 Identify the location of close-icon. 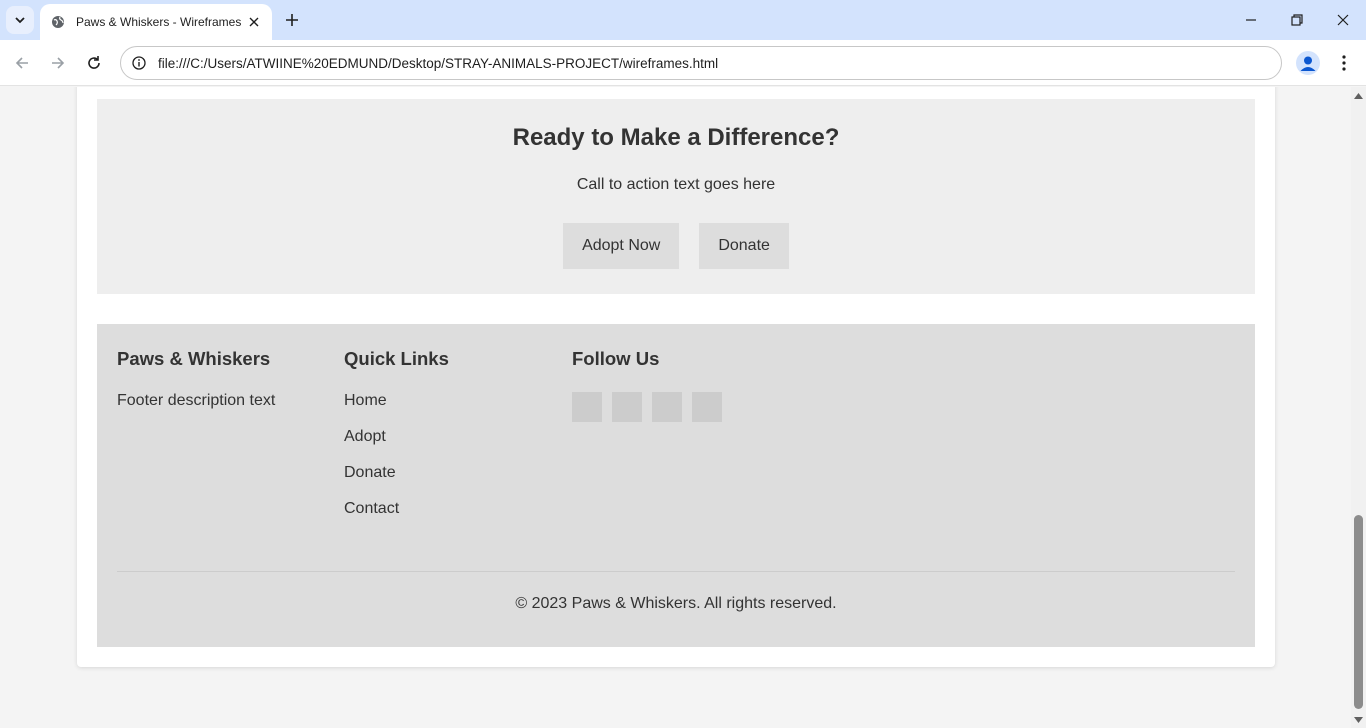
(1343, 20).